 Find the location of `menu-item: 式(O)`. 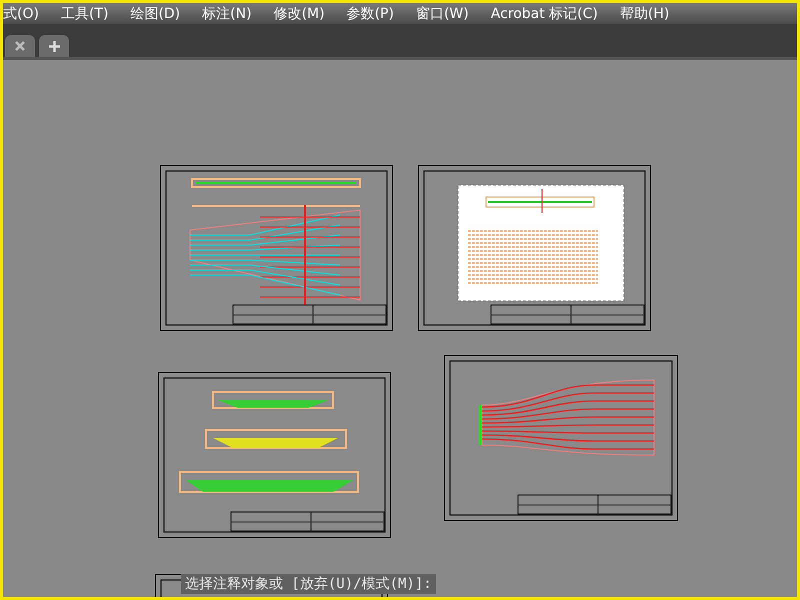

menu-item: 式(O) is located at coordinates (26, 13).